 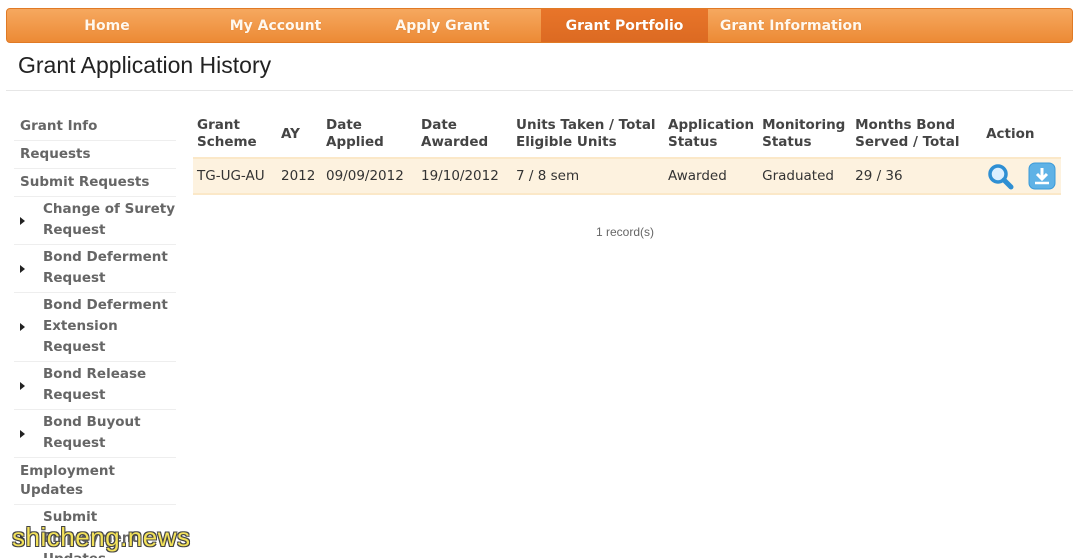 I want to click on sidebar-subitem-label: Change of Surety Request, so click(x=109, y=219).